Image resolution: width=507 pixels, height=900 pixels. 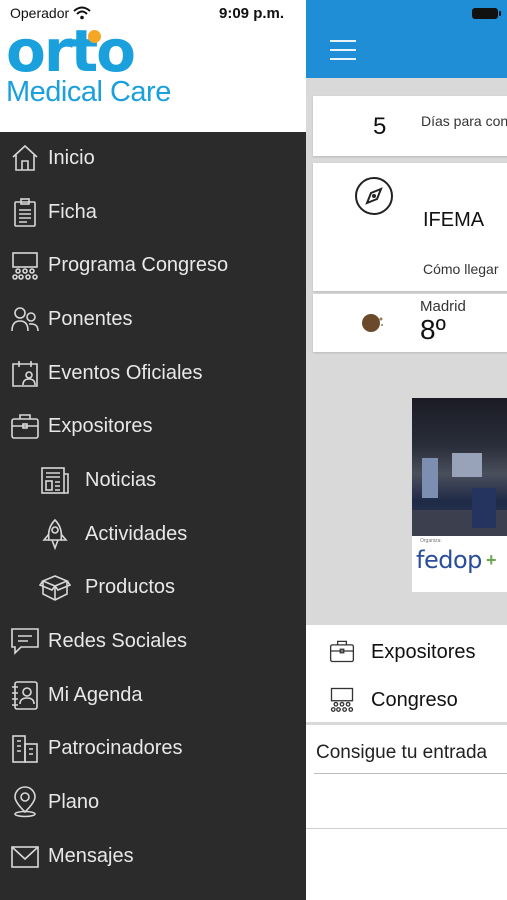 What do you see at coordinates (410, 126) in the screenshot?
I see `countdown-card: 5 Días para con` at bounding box center [410, 126].